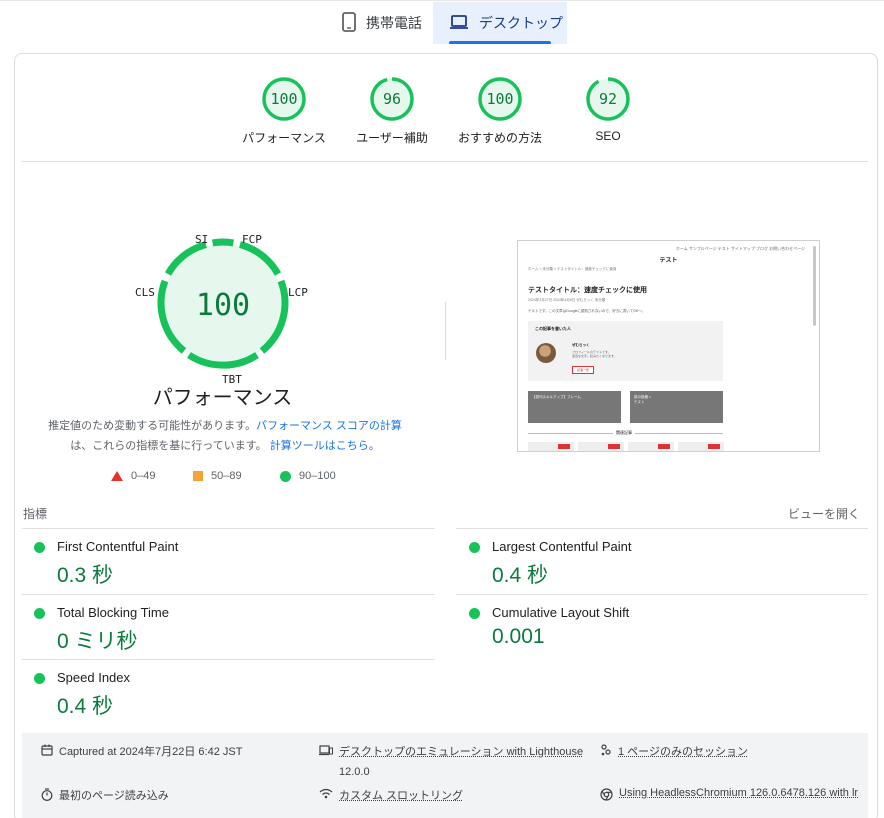 This screenshot has width=884, height=818. What do you see at coordinates (151, 752) in the screenshot?
I see `captured-text: Captured at 2024年7月22日 6:42 JST` at bounding box center [151, 752].